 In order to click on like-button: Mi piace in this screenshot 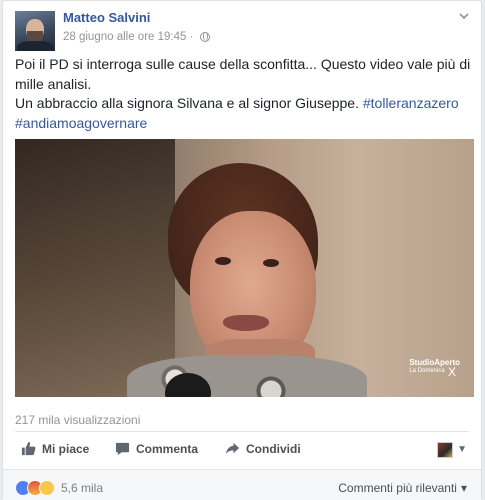, I will do `click(55, 448)`.